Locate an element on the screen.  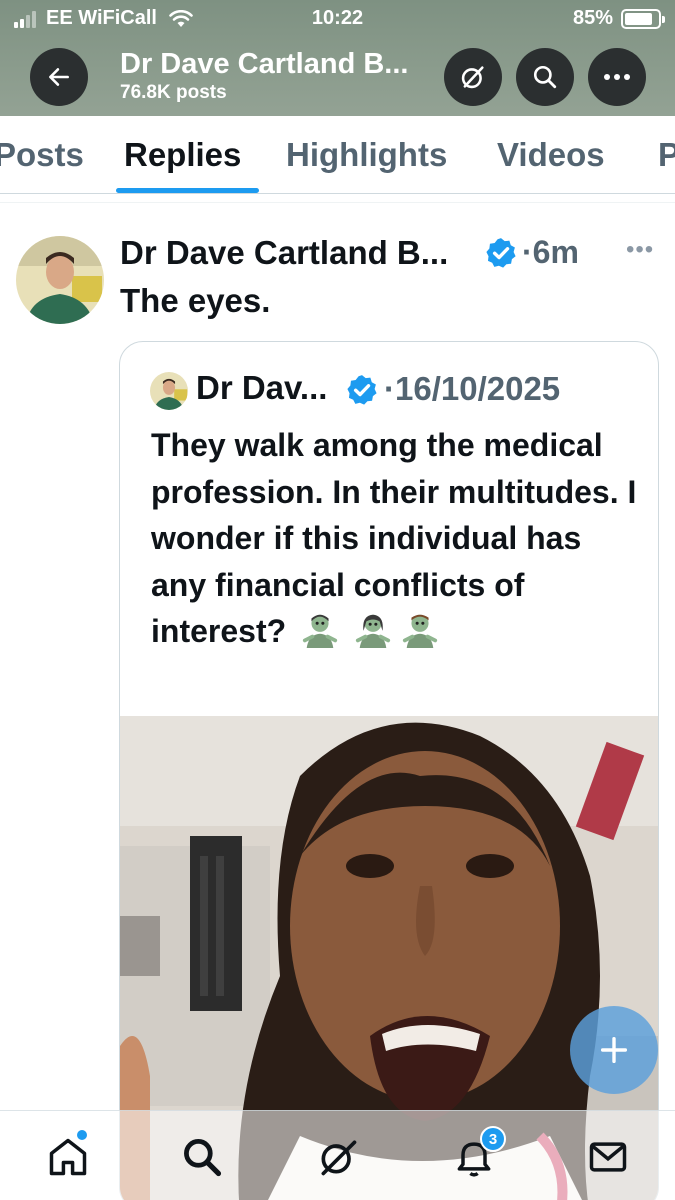
plus-icon is located at coordinates (614, 1050).